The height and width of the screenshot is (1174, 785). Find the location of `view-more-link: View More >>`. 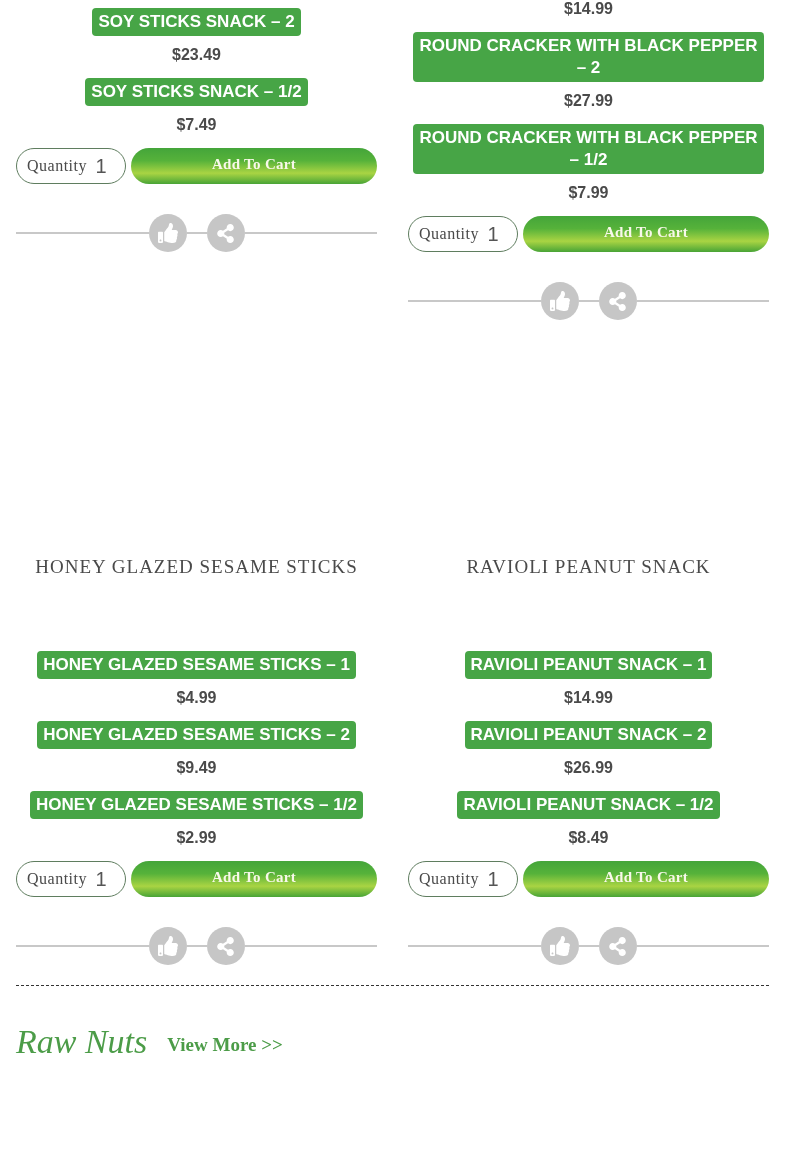

view-more-link: View More >> is located at coordinates (225, 1045).